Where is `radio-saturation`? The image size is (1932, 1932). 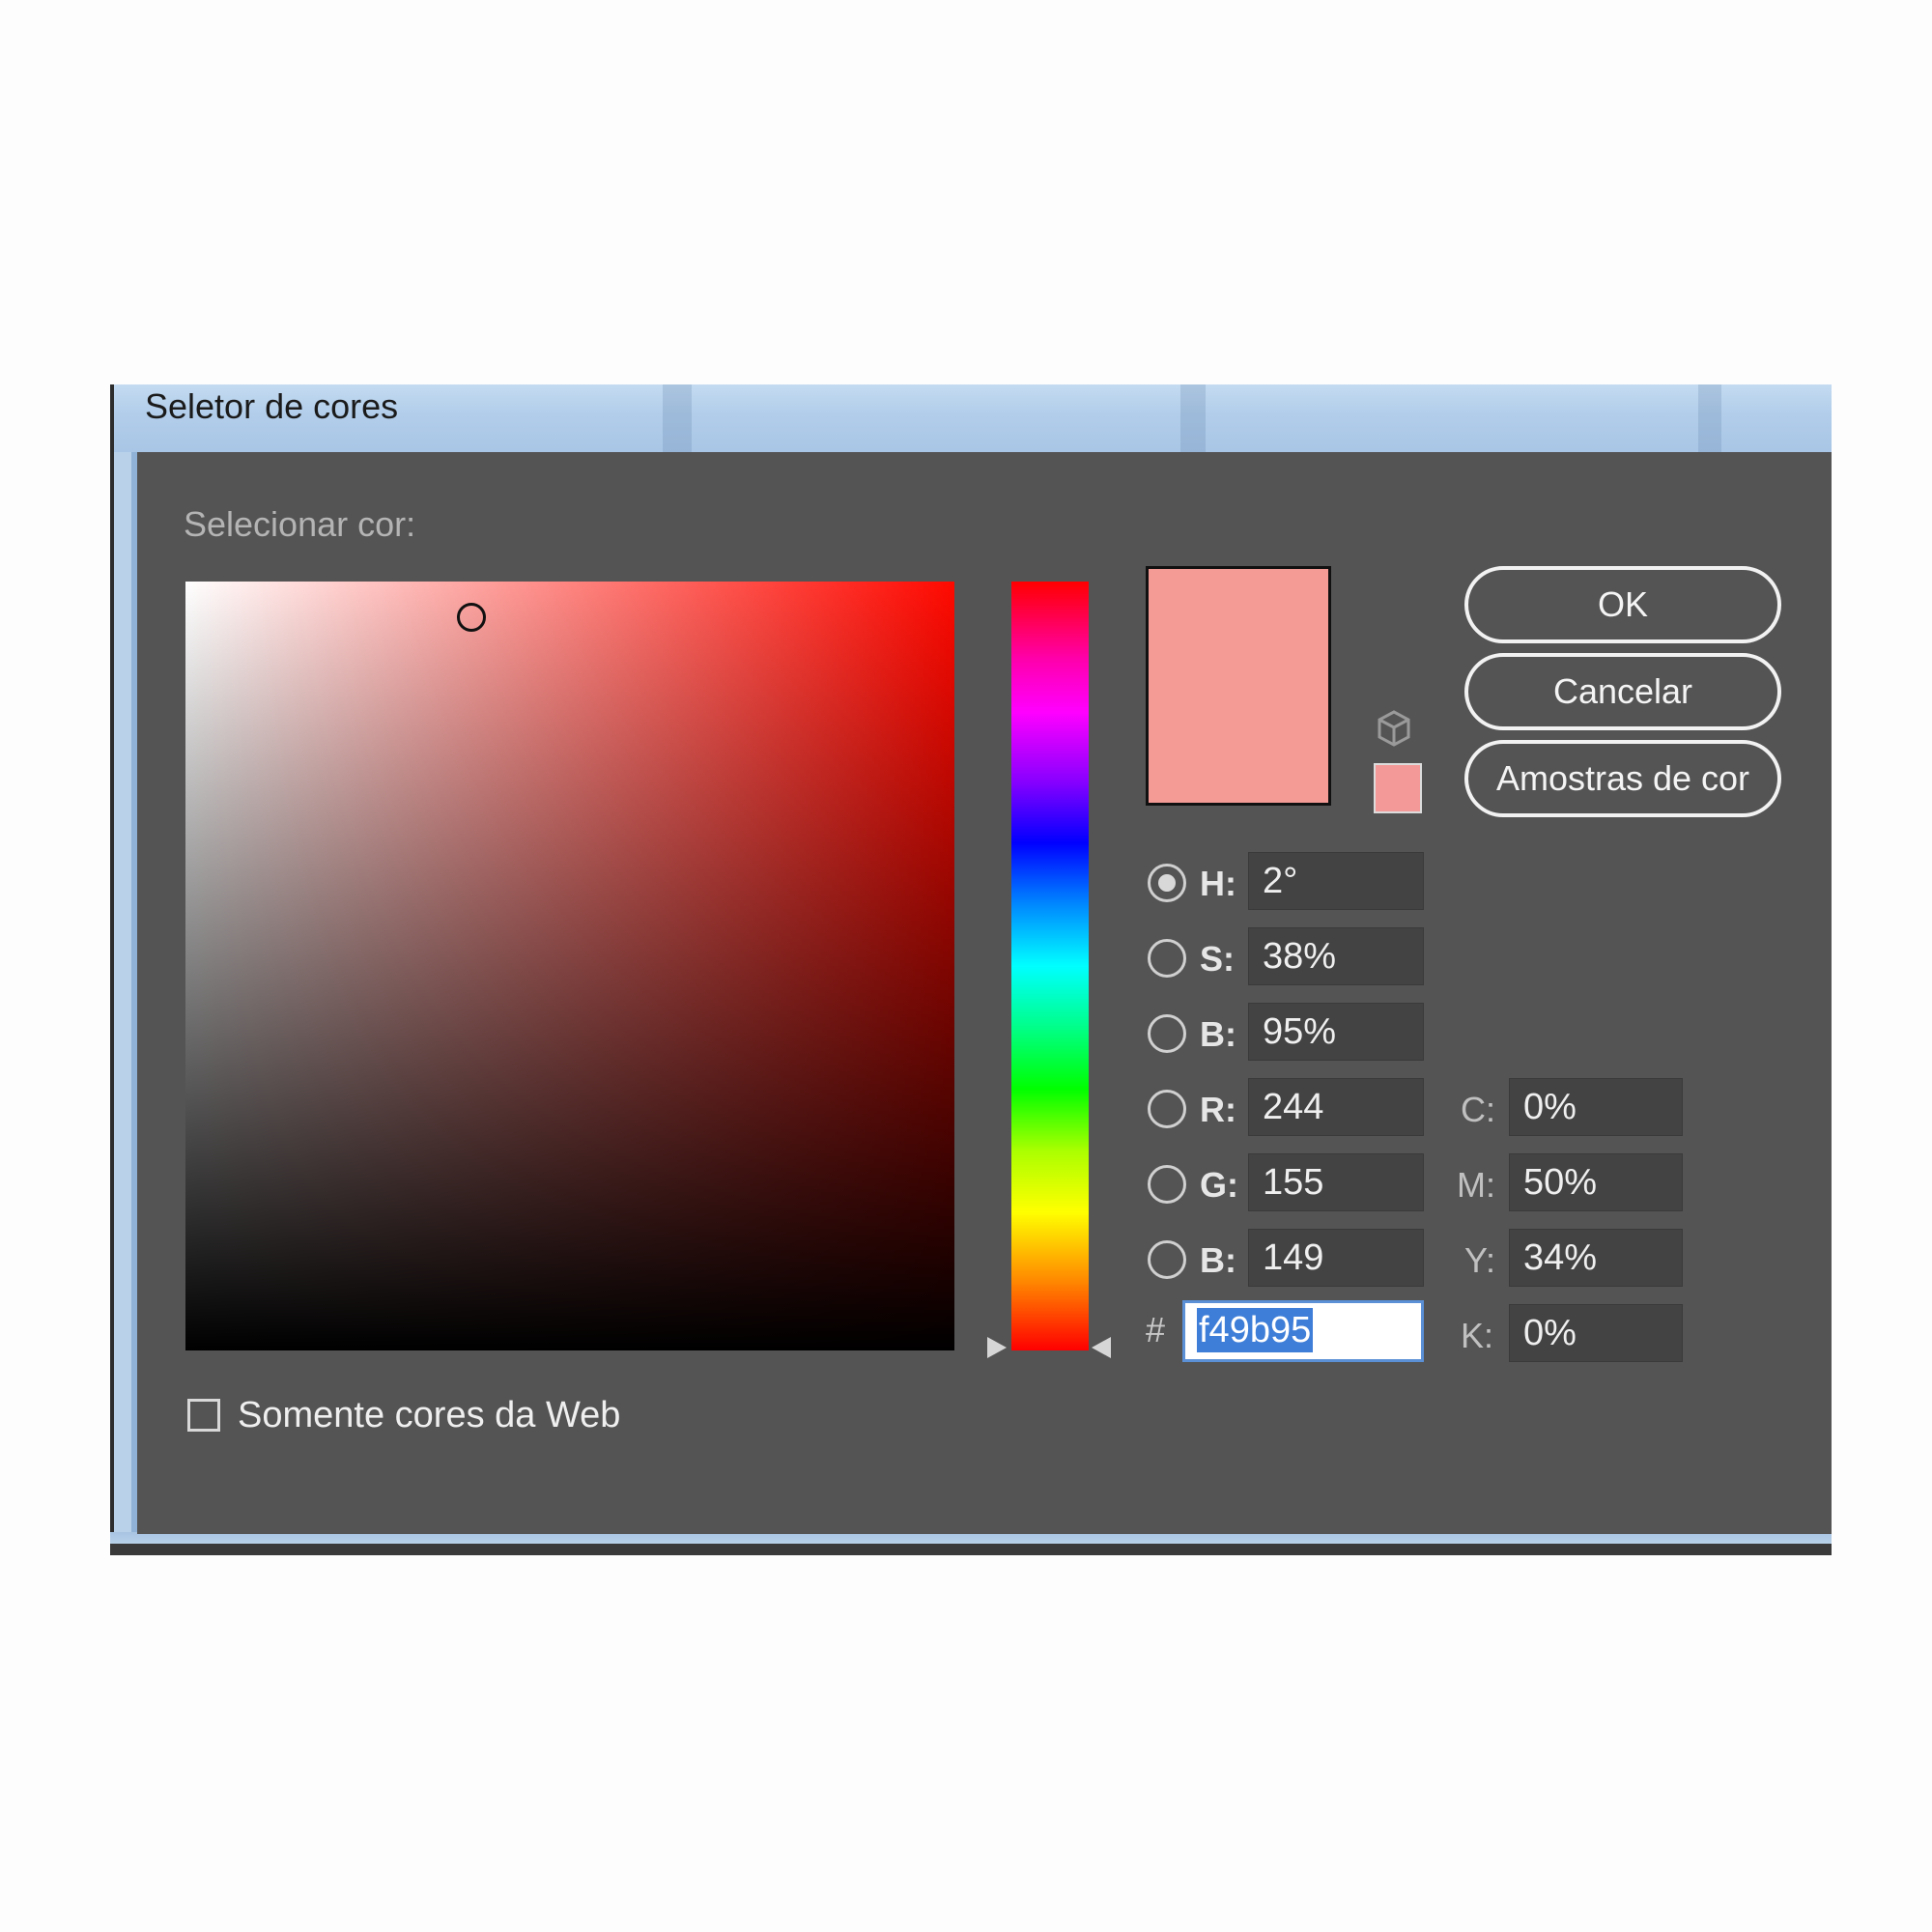
radio-saturation is located at coordinates (1167, 958).